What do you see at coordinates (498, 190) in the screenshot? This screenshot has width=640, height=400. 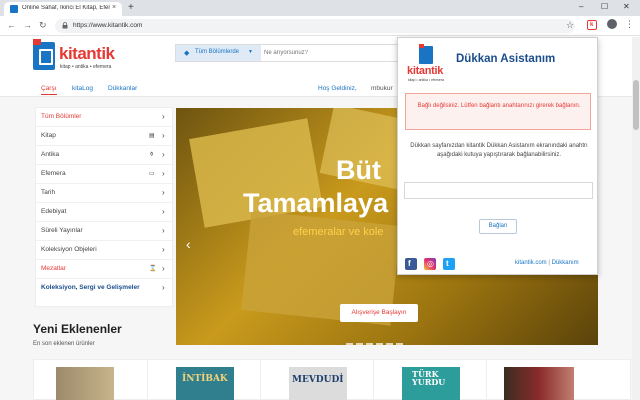 I see `connection-key-input` at bounding box center [498, 190].